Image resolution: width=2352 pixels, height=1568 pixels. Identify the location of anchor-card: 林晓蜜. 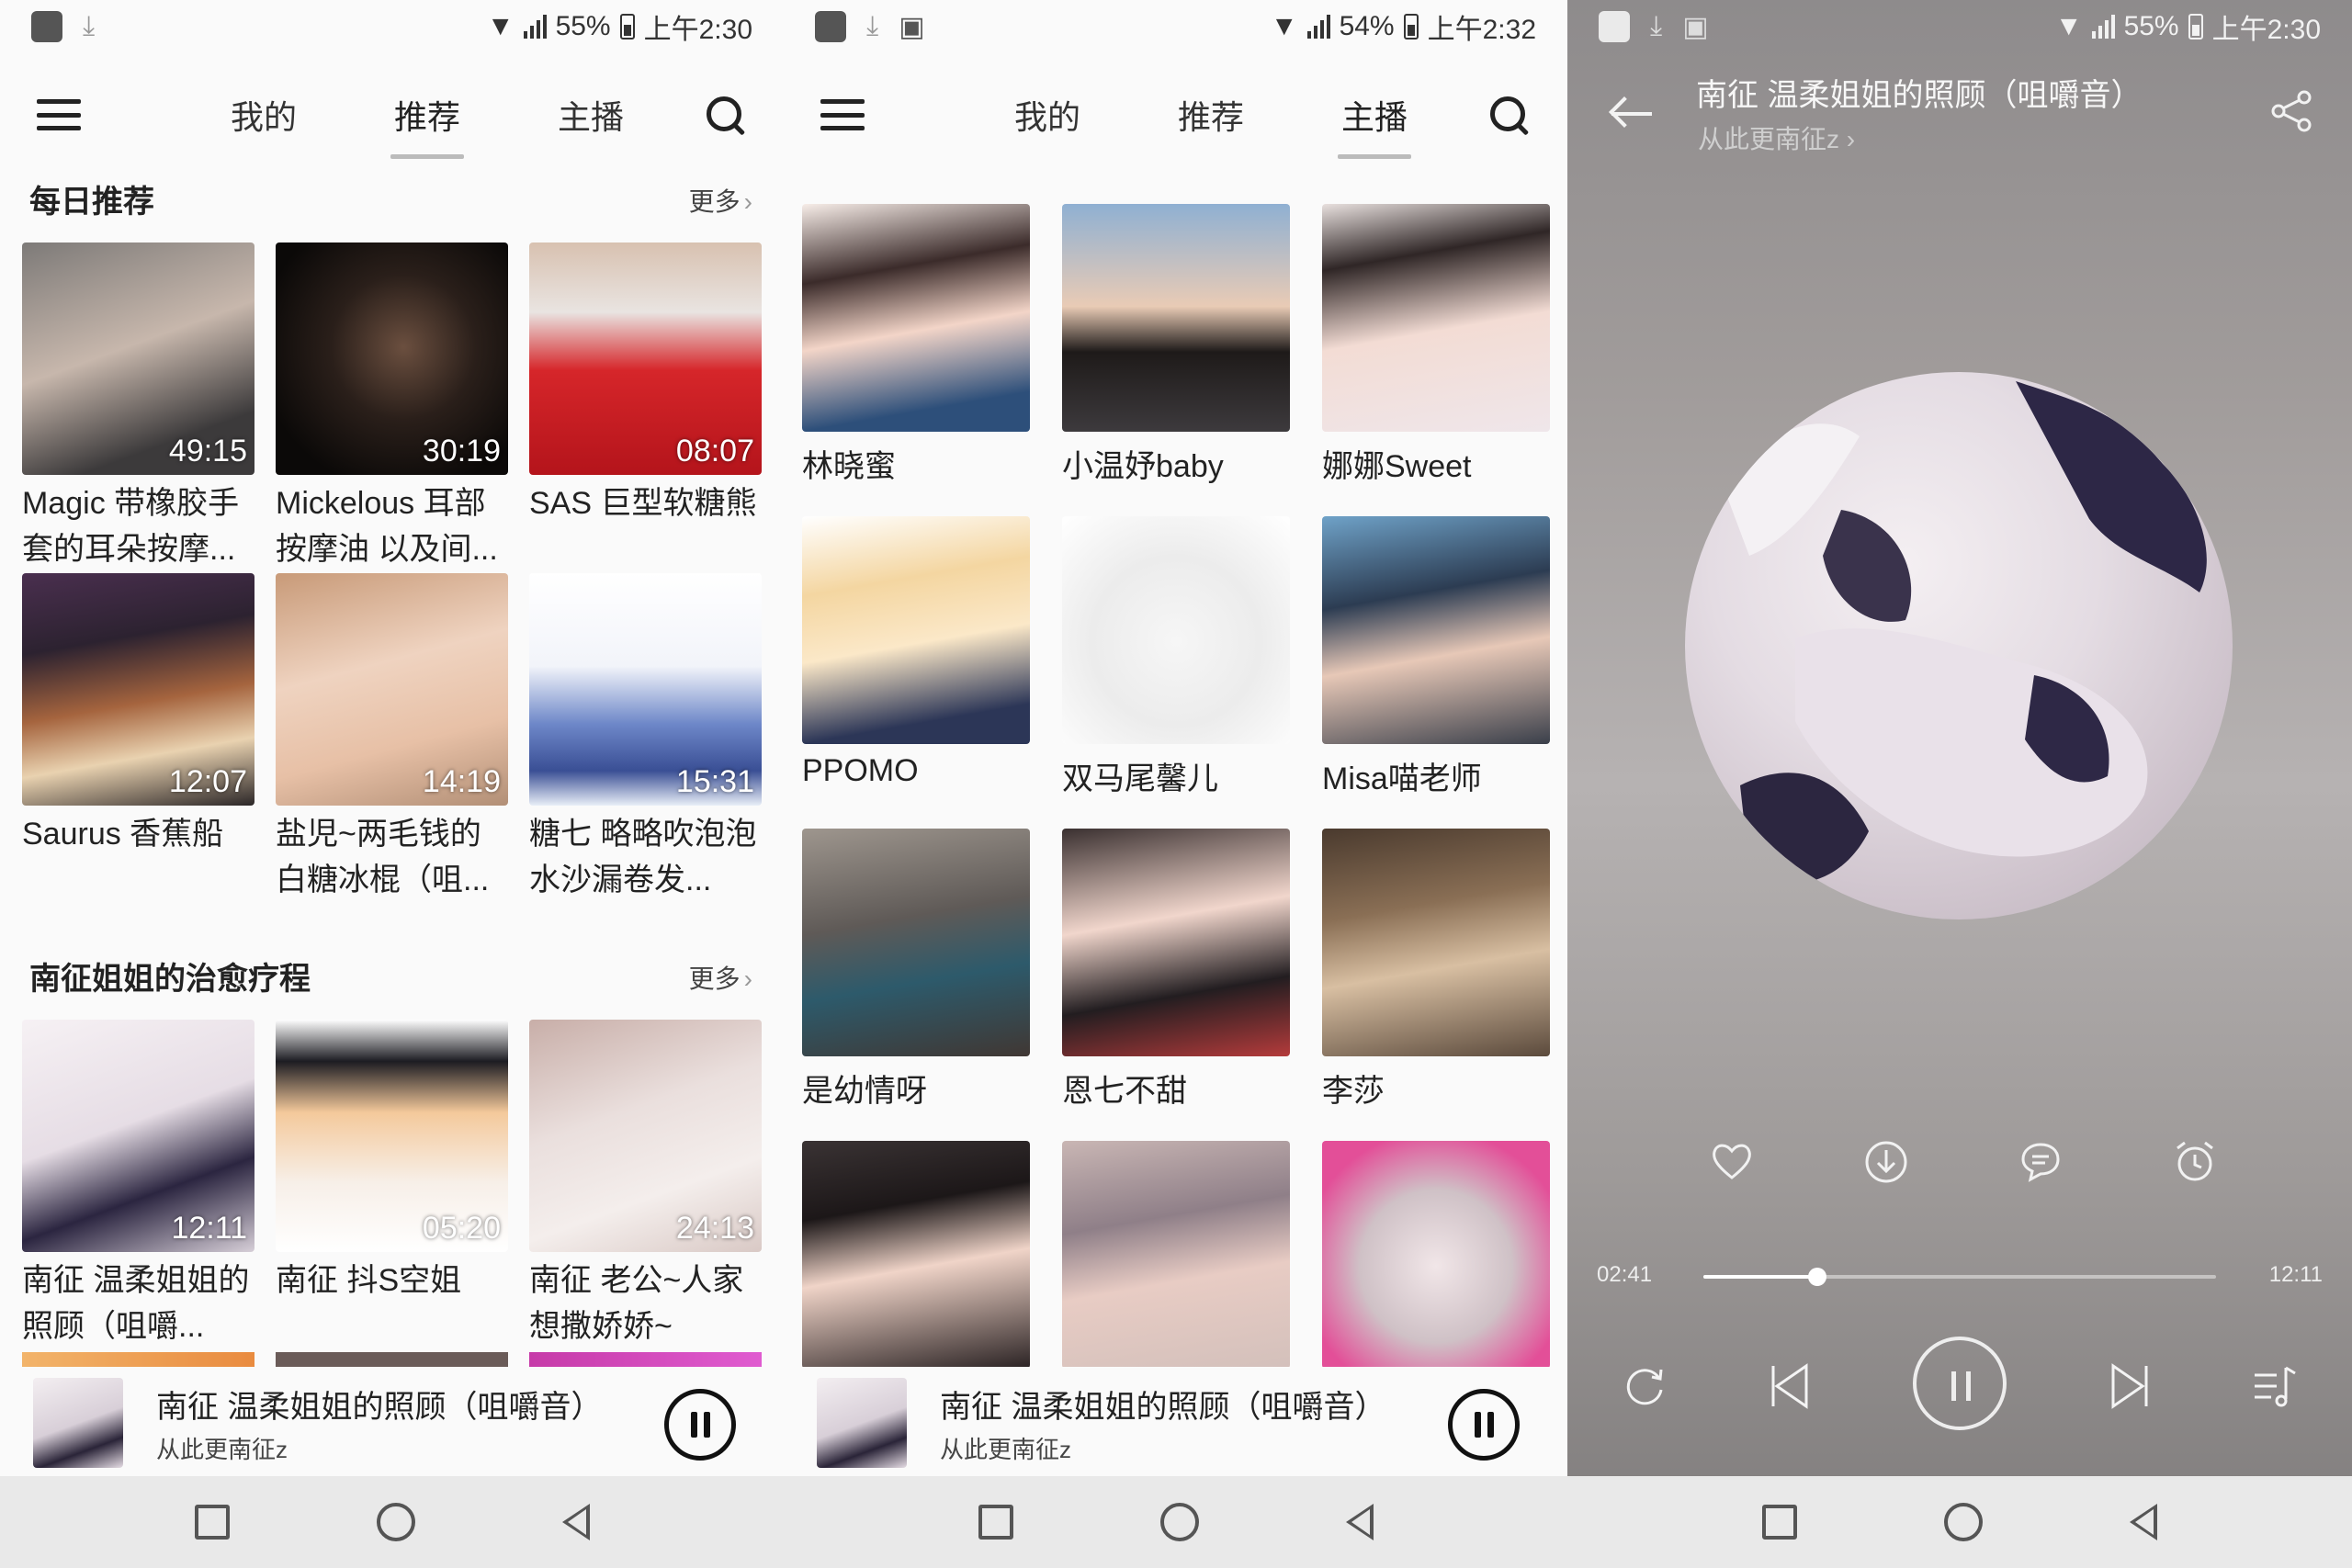
(916, 345).